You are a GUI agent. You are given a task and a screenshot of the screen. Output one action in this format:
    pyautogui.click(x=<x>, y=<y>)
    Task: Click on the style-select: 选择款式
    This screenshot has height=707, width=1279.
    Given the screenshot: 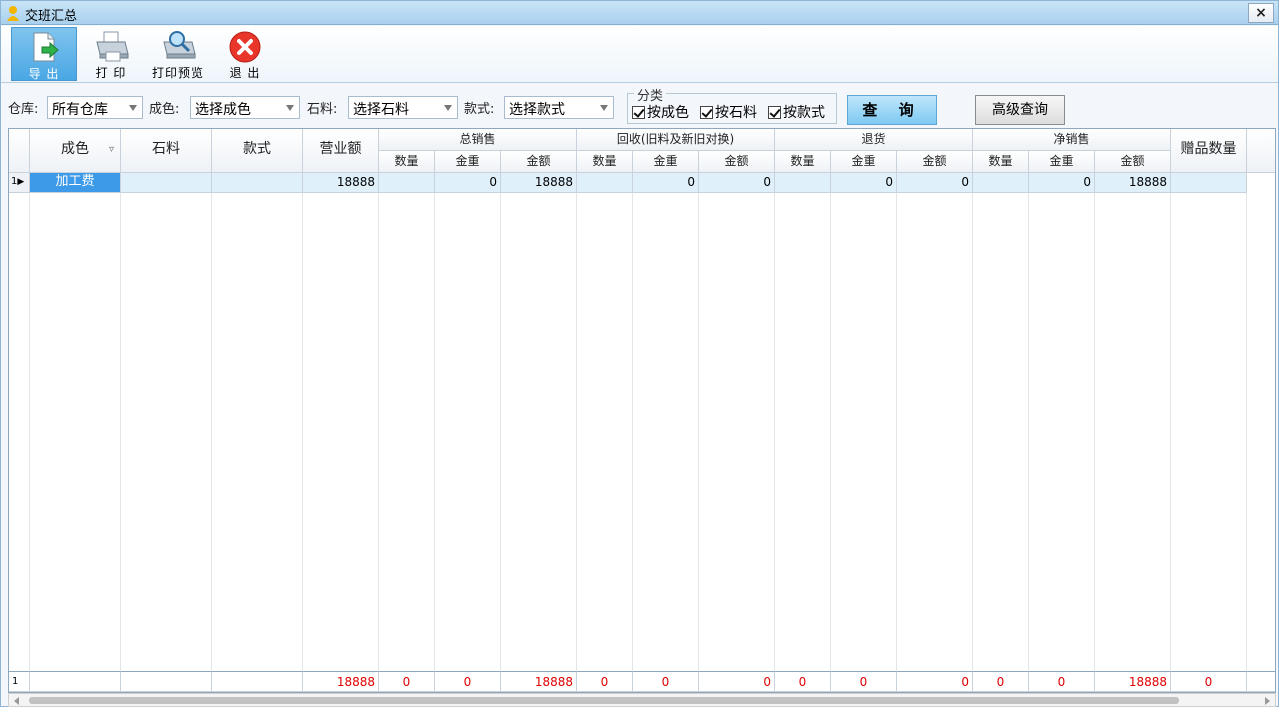 What is the action you would take?
    pyautogui.click(x=559, y=107)
    